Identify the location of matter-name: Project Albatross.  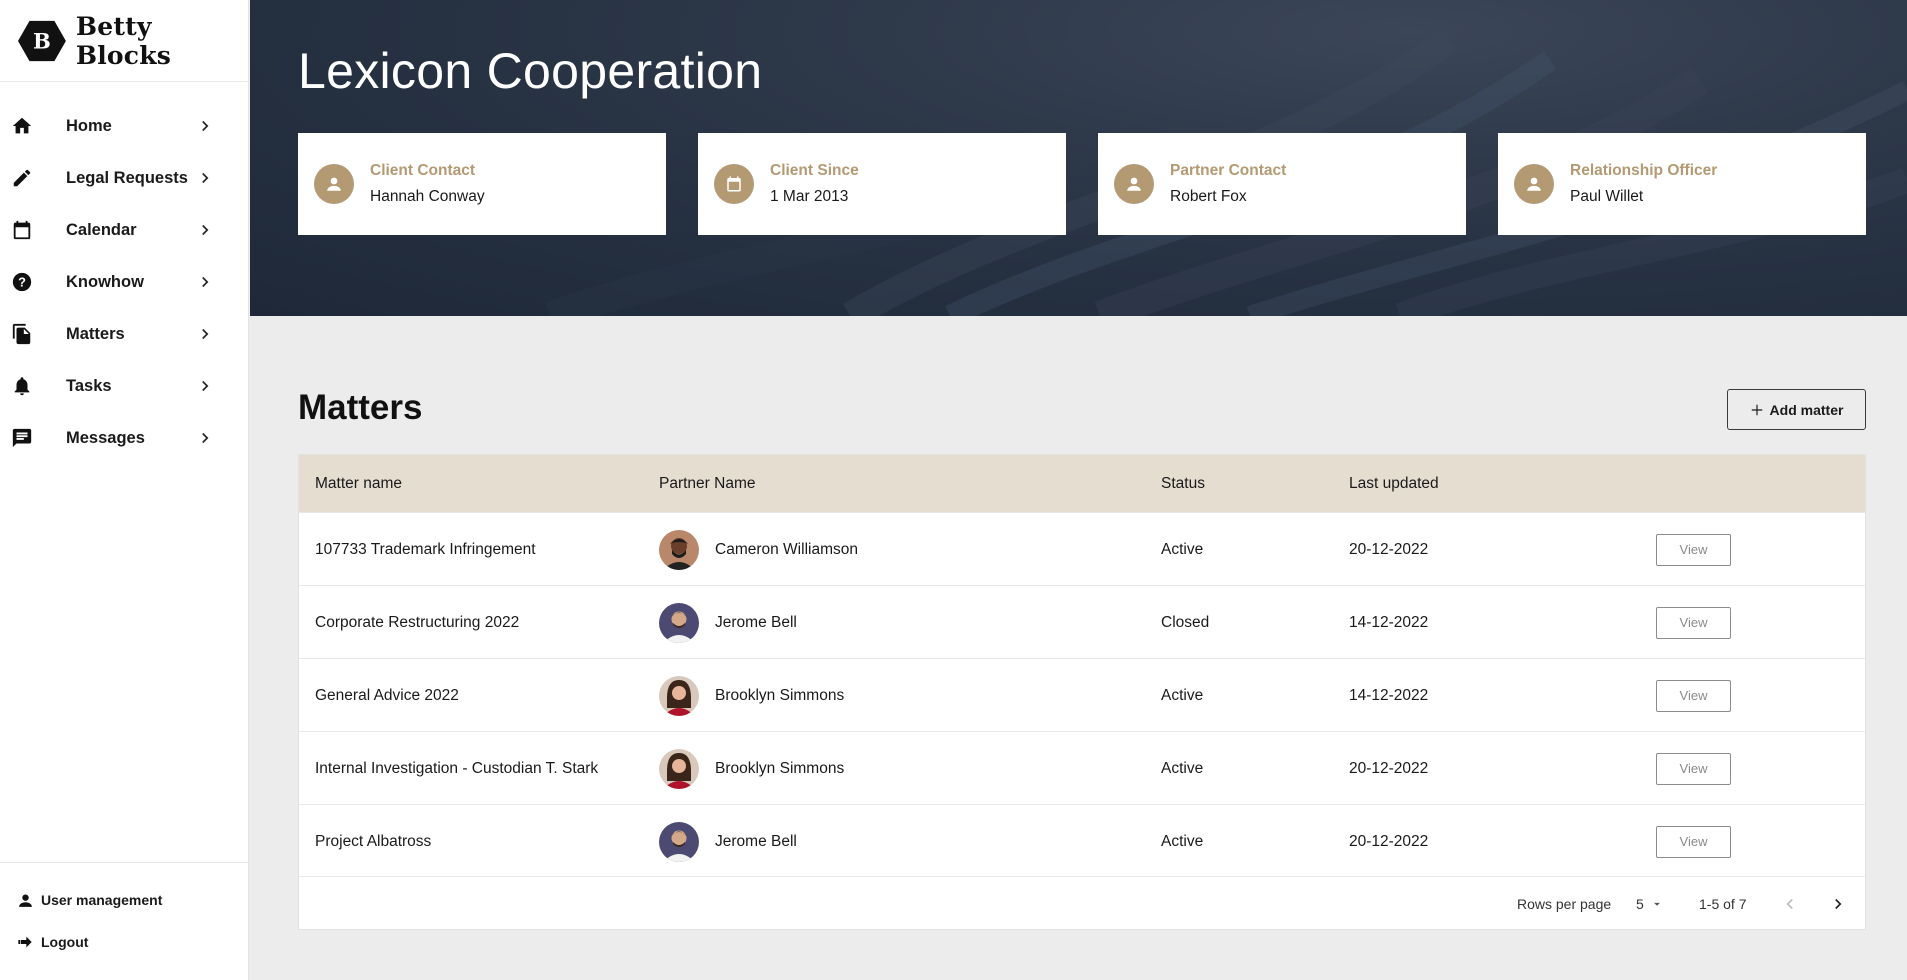
(373, 841).